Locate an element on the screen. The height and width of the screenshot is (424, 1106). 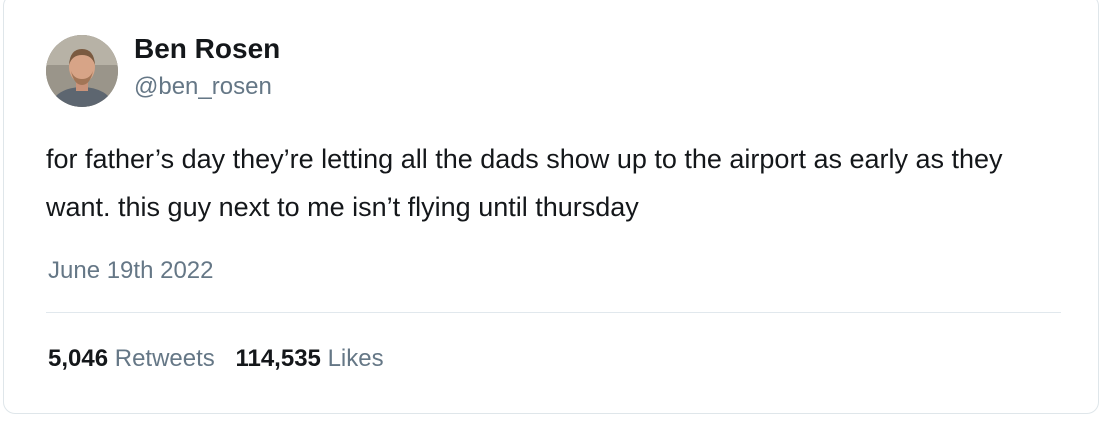
avatar is located at coordinates (82, 71).